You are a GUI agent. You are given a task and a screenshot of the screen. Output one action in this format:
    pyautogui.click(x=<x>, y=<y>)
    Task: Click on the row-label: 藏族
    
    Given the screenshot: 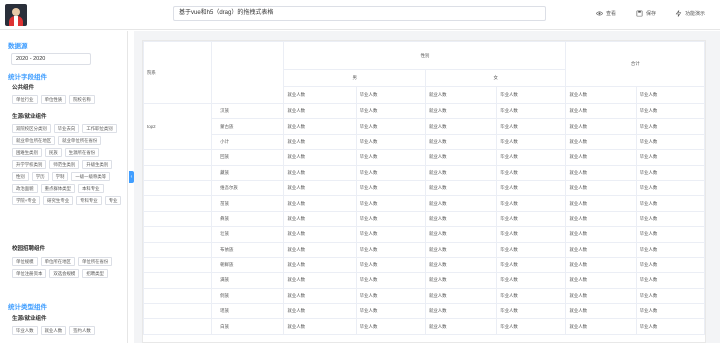 What is the action you would take?
    pyautogui.click(x=248, y=172)
    